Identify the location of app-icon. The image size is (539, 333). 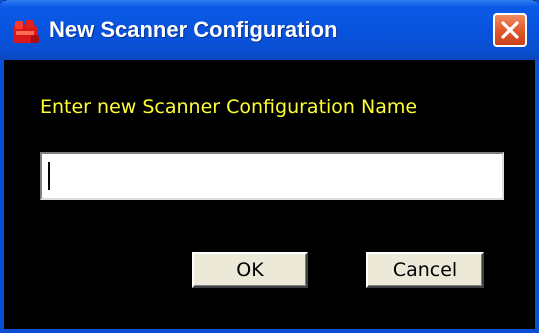
(26, 32).